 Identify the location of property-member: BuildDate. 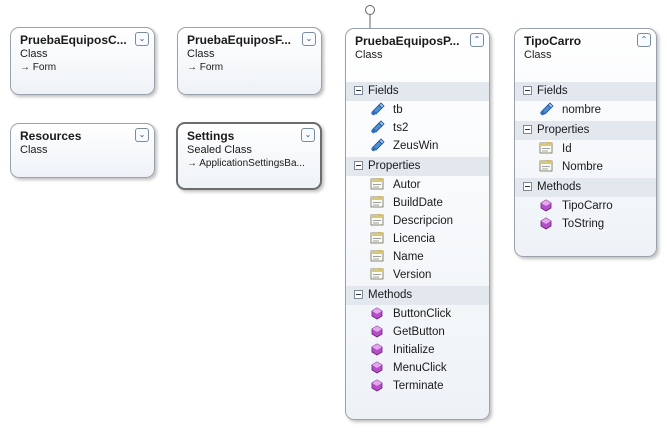
(417, 203).